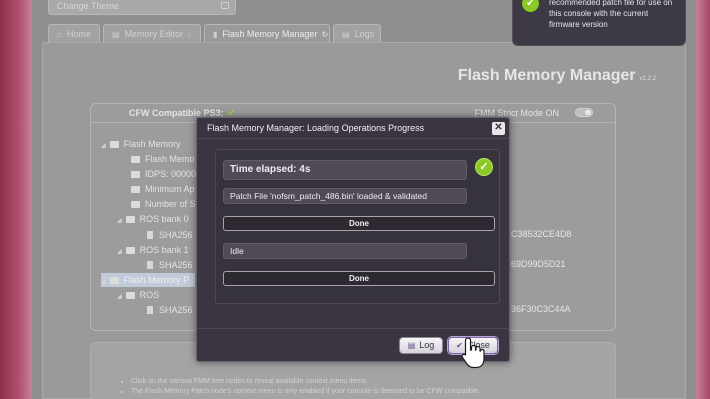  I want to click on tree-node: ◢ Flash Memory, so click(141, 144).